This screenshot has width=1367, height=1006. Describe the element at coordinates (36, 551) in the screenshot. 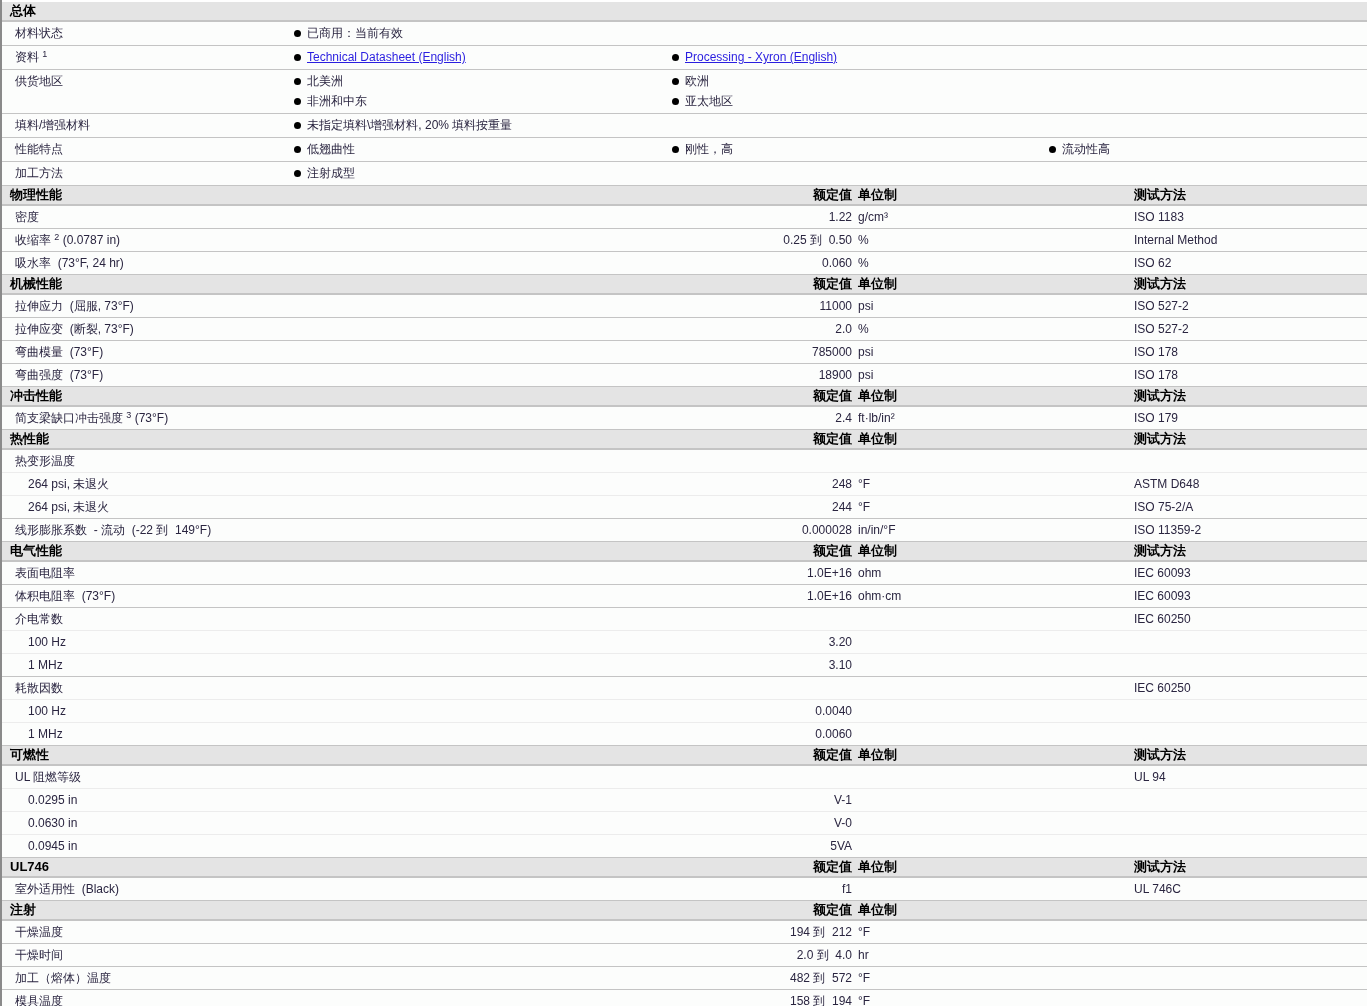

I see `section-title: 电气性能` at that location.